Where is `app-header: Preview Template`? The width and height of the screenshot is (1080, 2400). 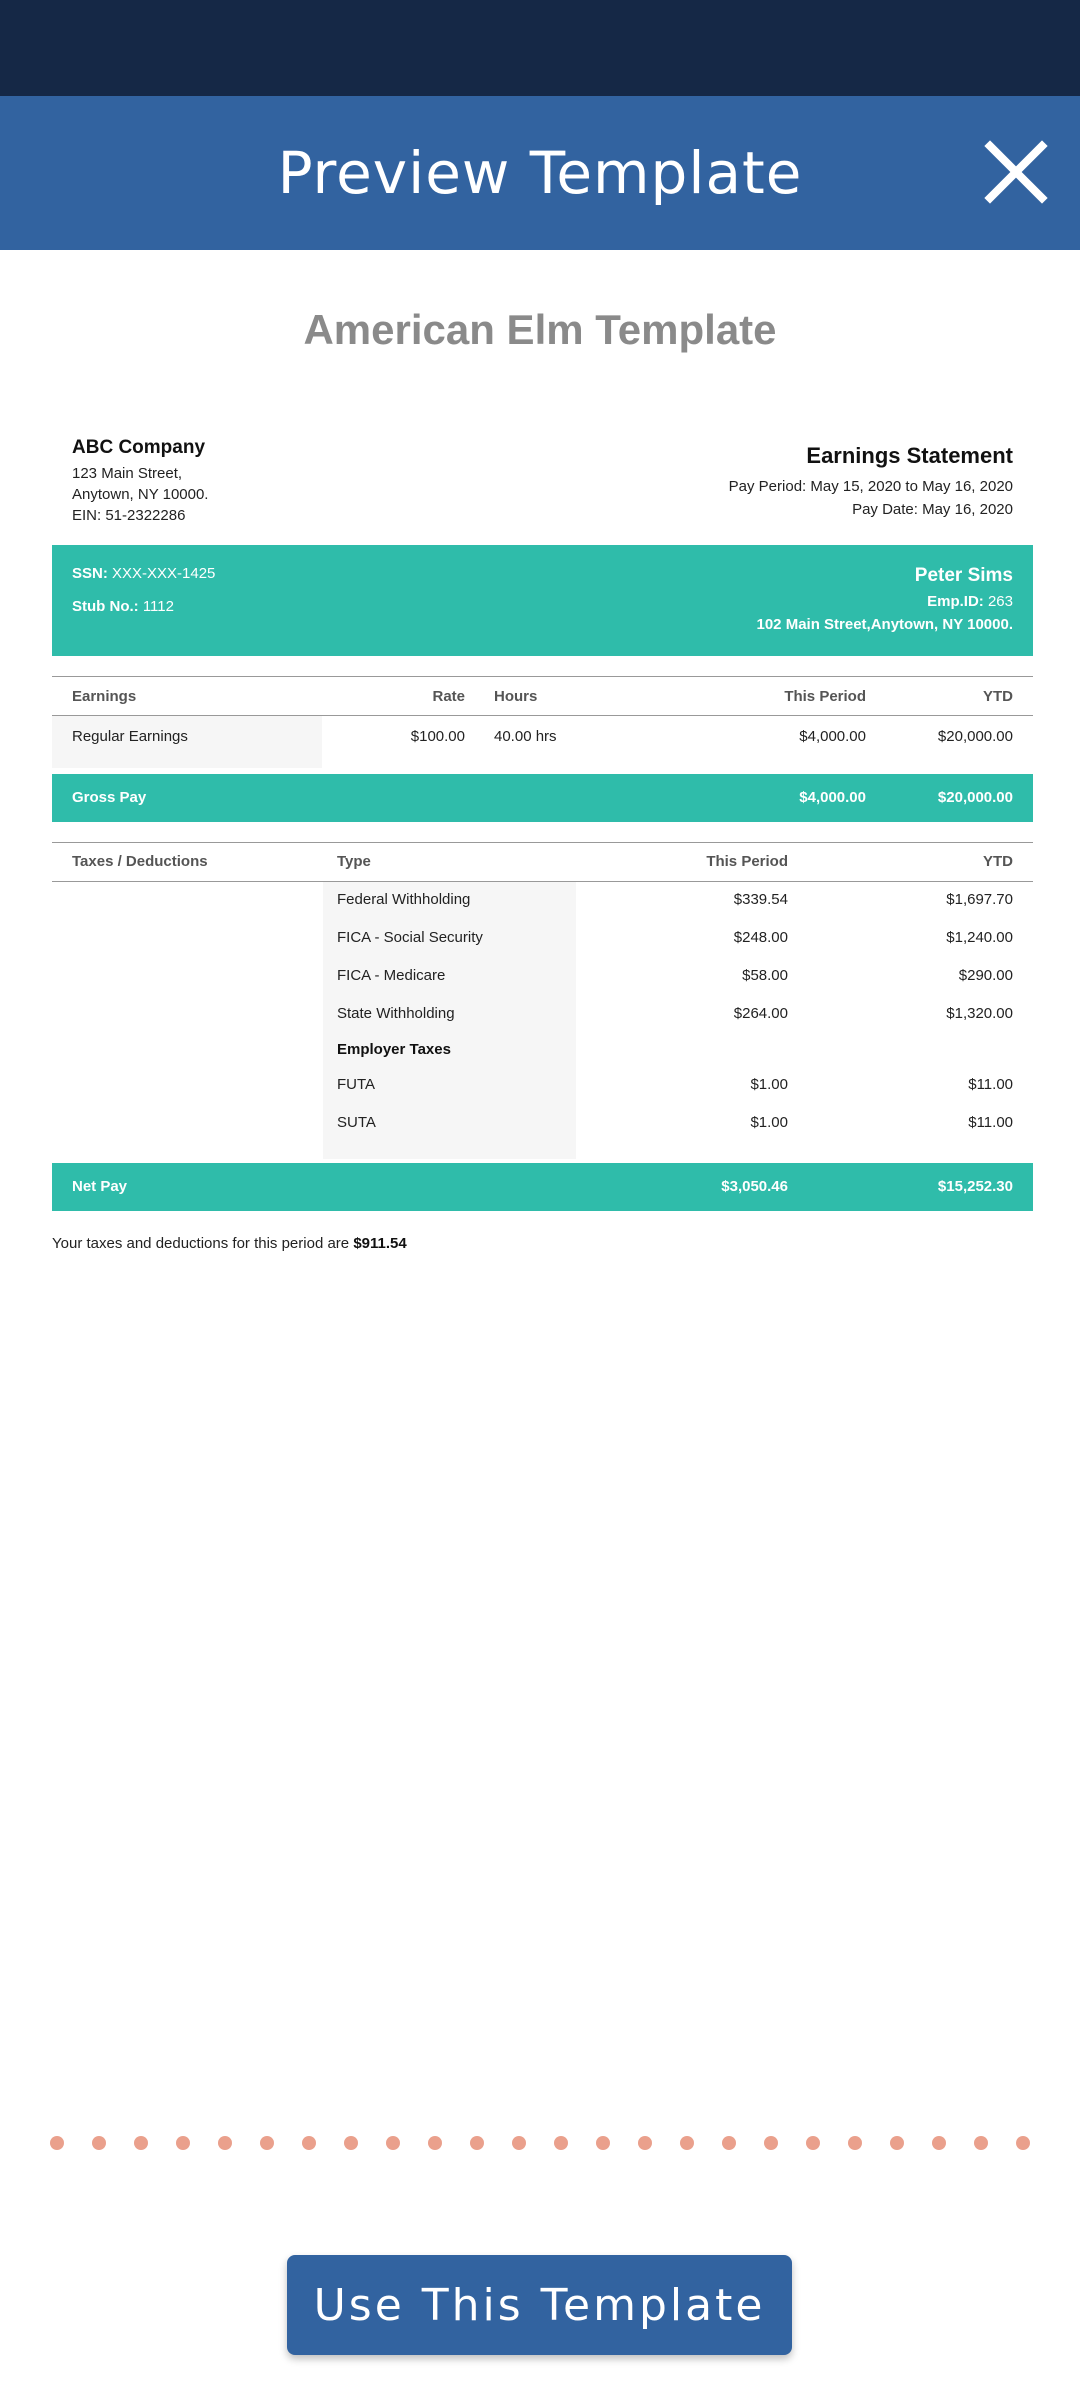 app-header: Preview Template is located at coordinates (540, 173).